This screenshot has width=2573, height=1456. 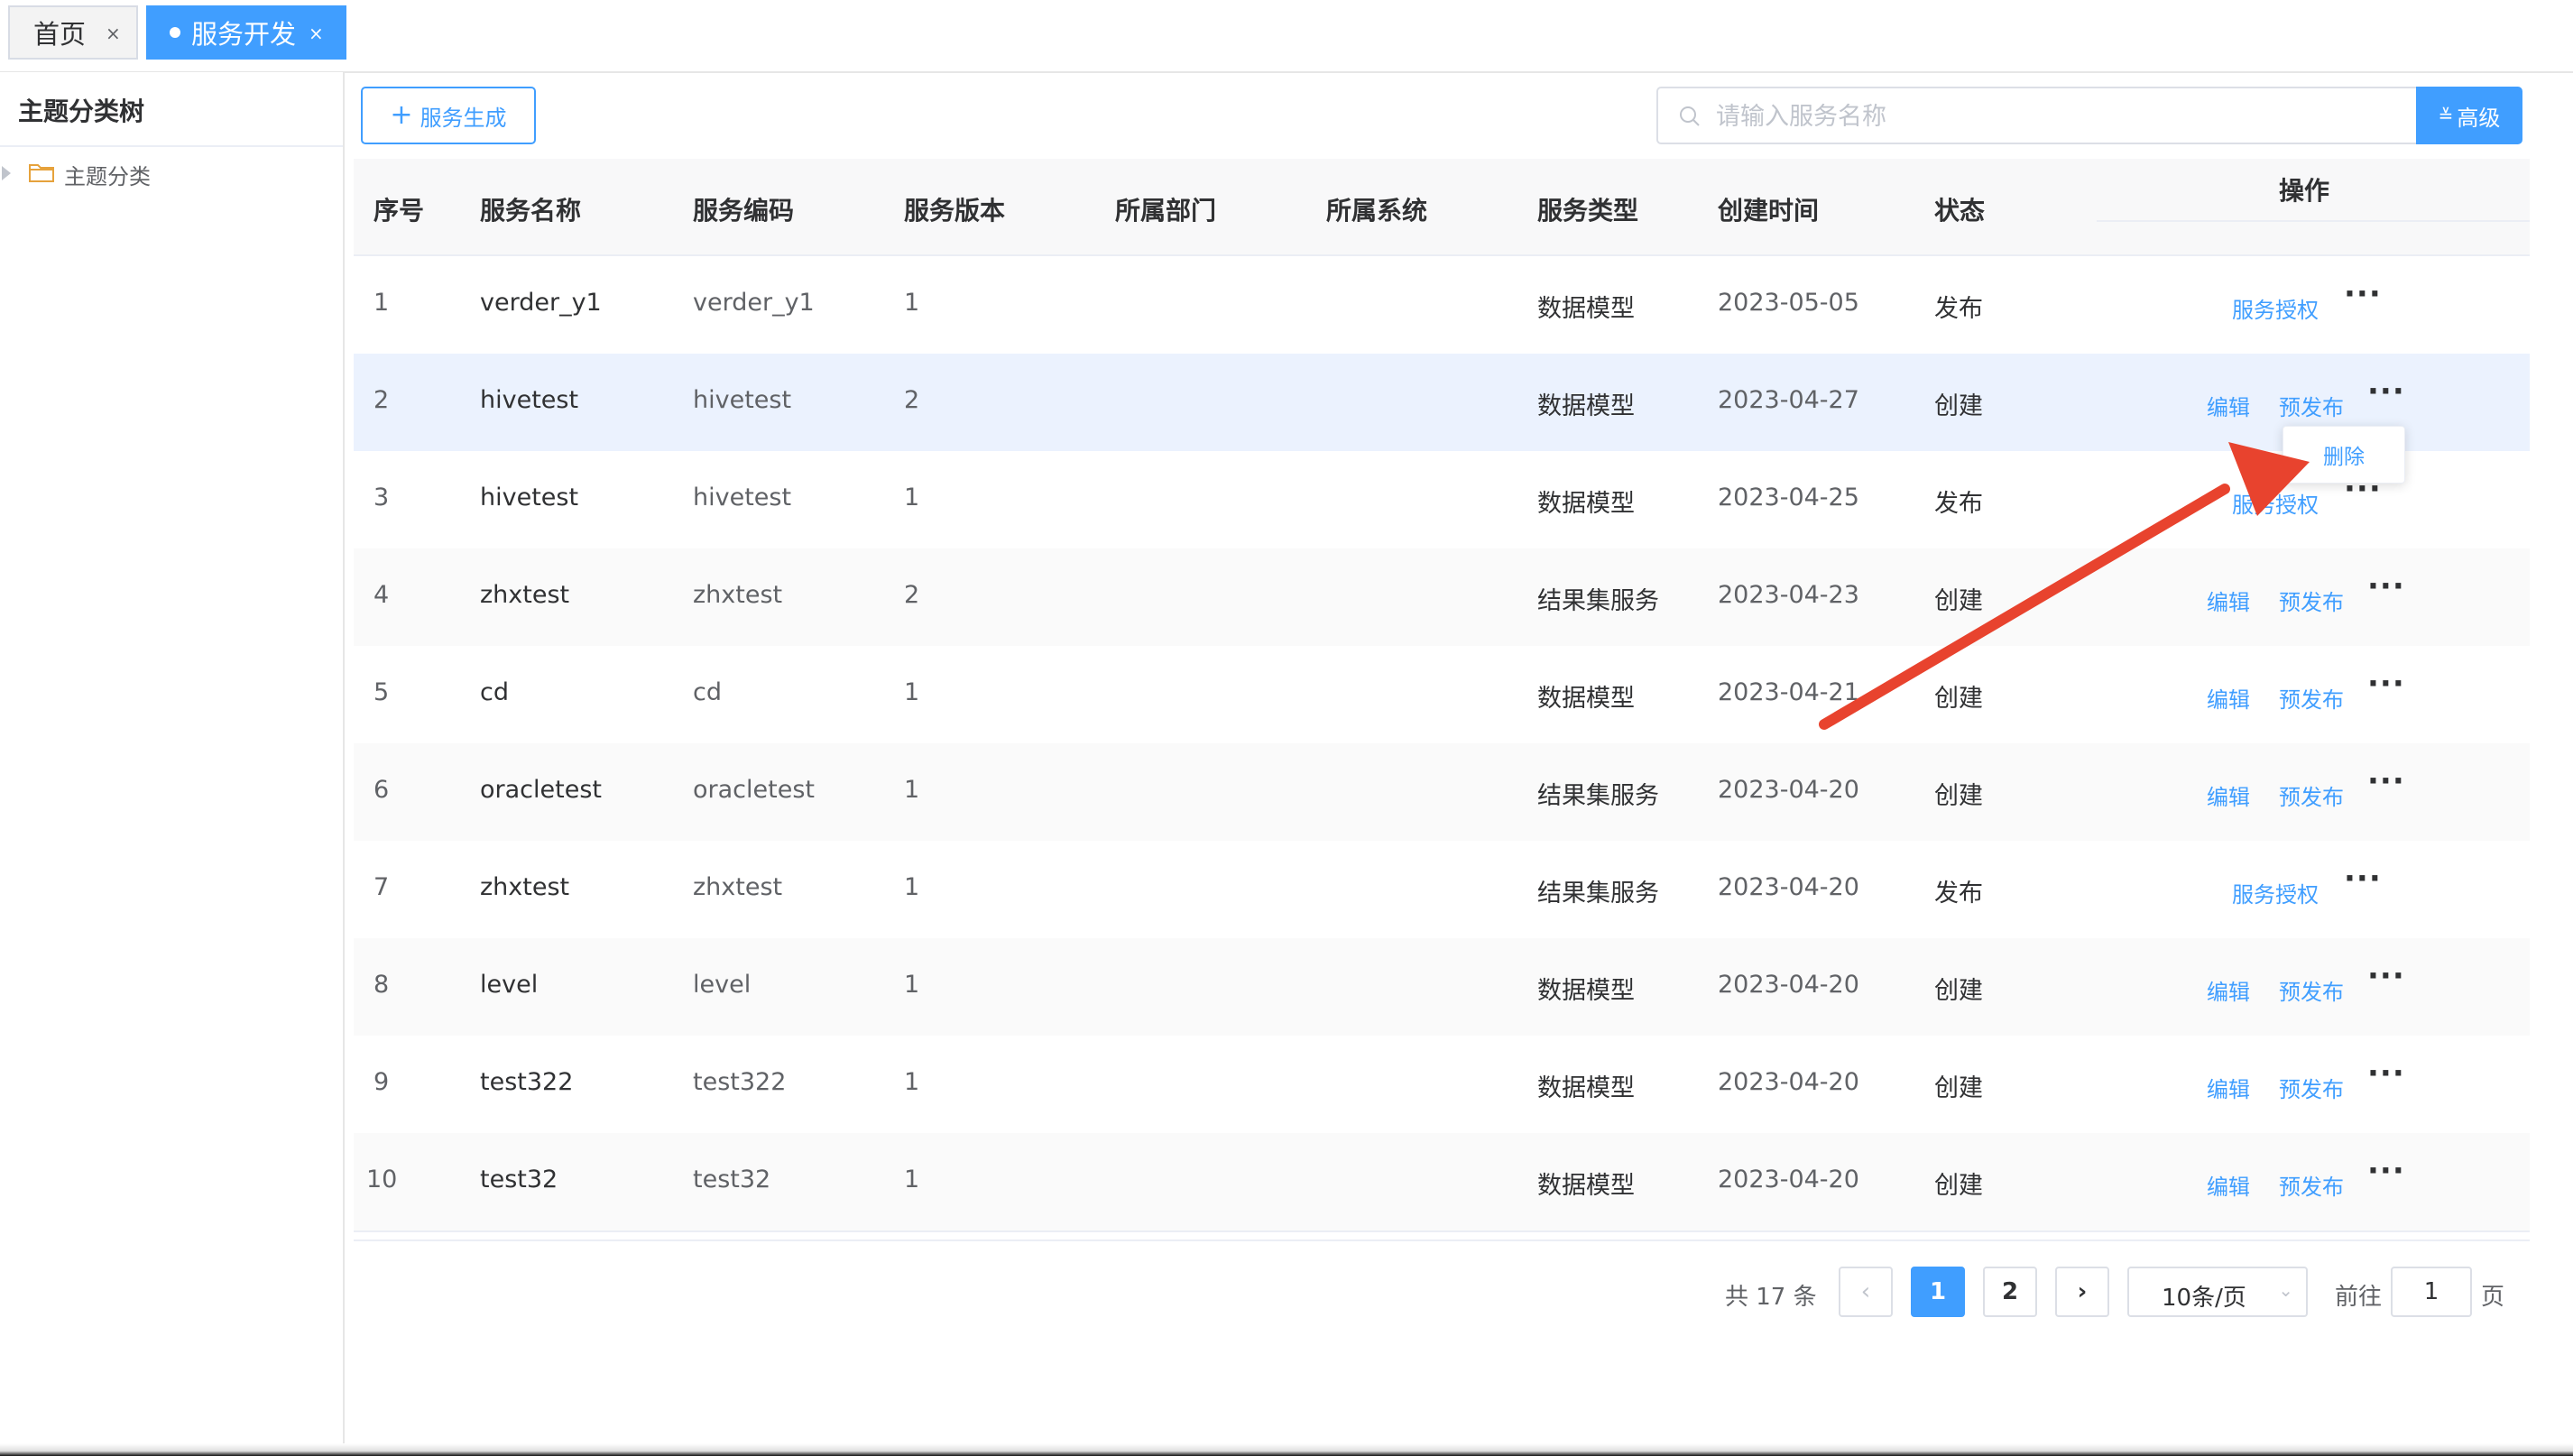 I want to click on cell-index: 9, so click(x=382, y=1082).